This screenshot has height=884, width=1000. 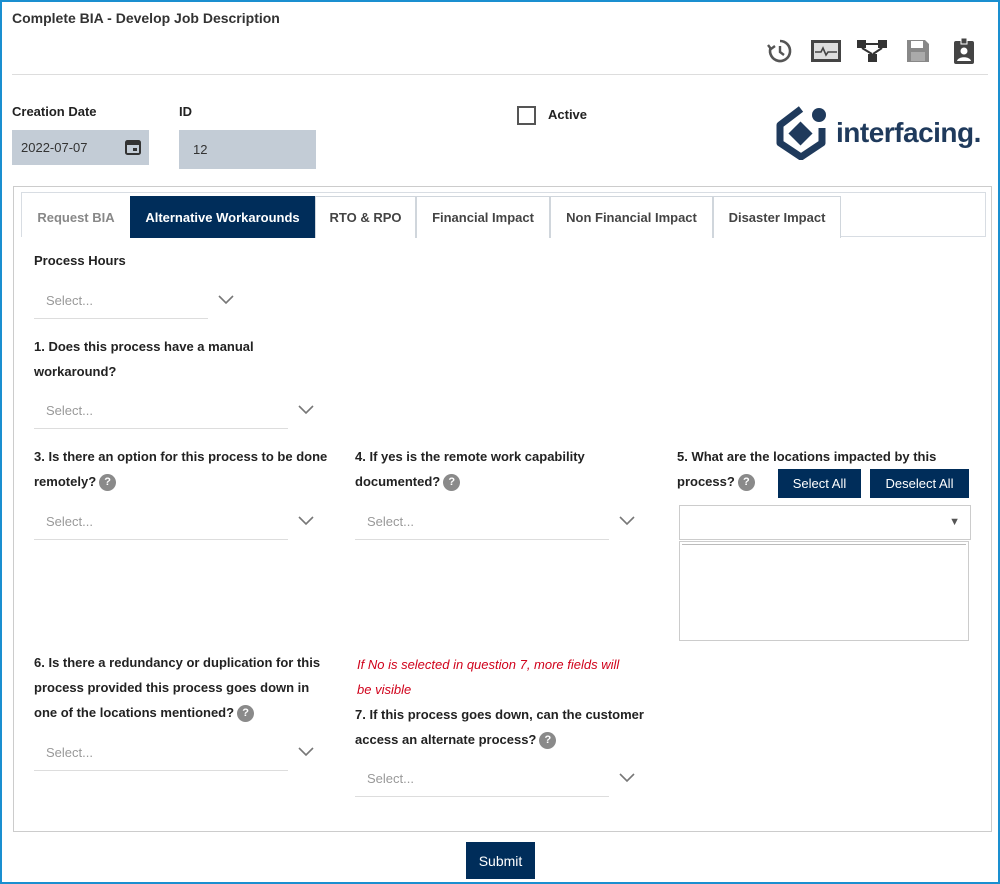 What do you see at coordinates (446, 739) in the screenshot?
I see `q7-line2: access an alternate process?` at bounding box center [446, 739].